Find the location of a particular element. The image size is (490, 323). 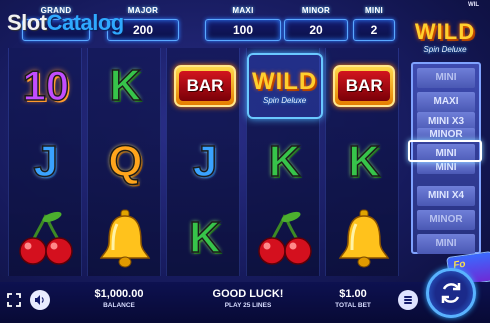

spin-button is located at coordinates (451, 293).